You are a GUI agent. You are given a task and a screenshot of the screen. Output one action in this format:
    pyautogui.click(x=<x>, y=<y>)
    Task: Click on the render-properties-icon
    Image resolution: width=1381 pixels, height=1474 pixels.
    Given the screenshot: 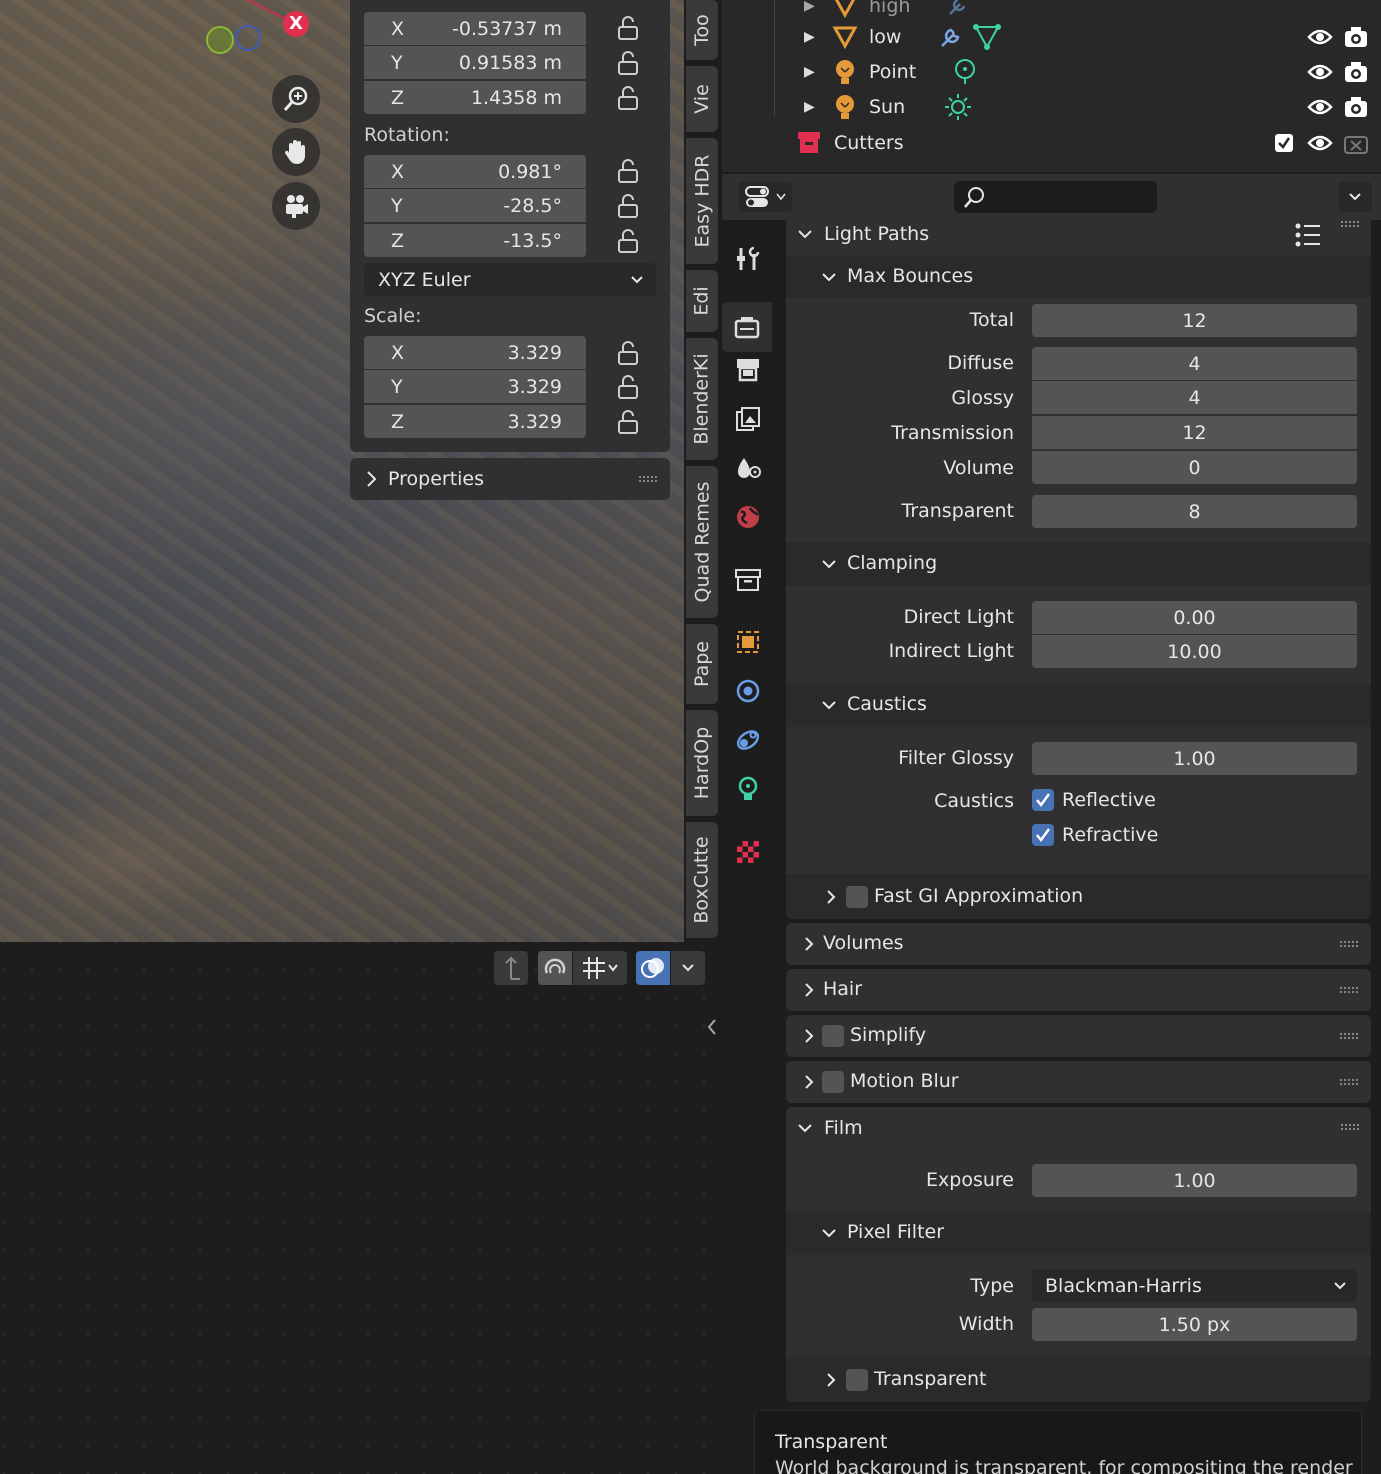 What is the action you would take?
    pyautogui.click(x=747, y=327)
    